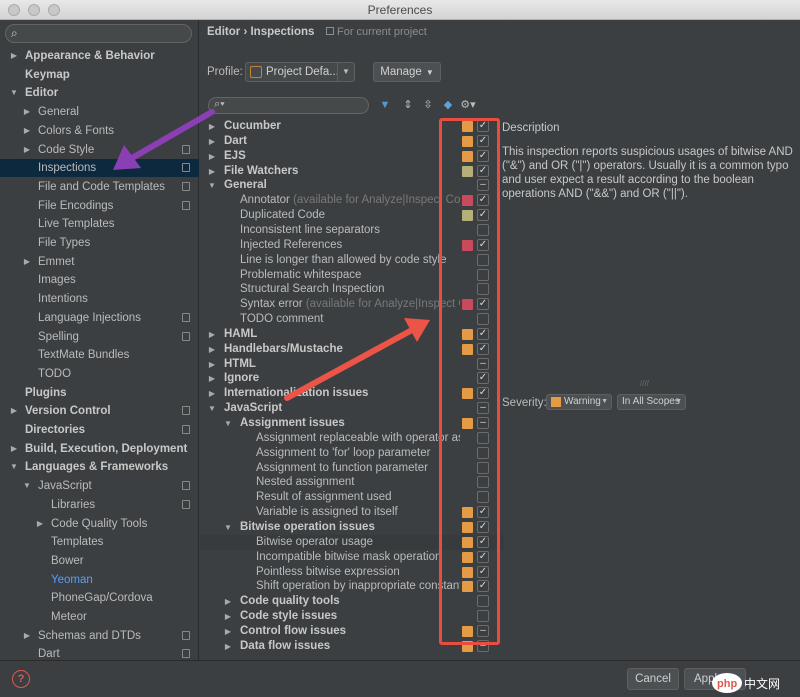 The image size is (800, 697). I want to click on sidebar-item: Spelling, so click(99, 337).